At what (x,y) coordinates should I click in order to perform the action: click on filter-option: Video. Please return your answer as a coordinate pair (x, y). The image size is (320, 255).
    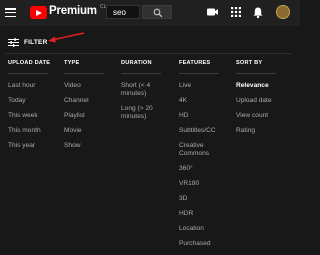
    Looking at the image, I should click on (89, 86).